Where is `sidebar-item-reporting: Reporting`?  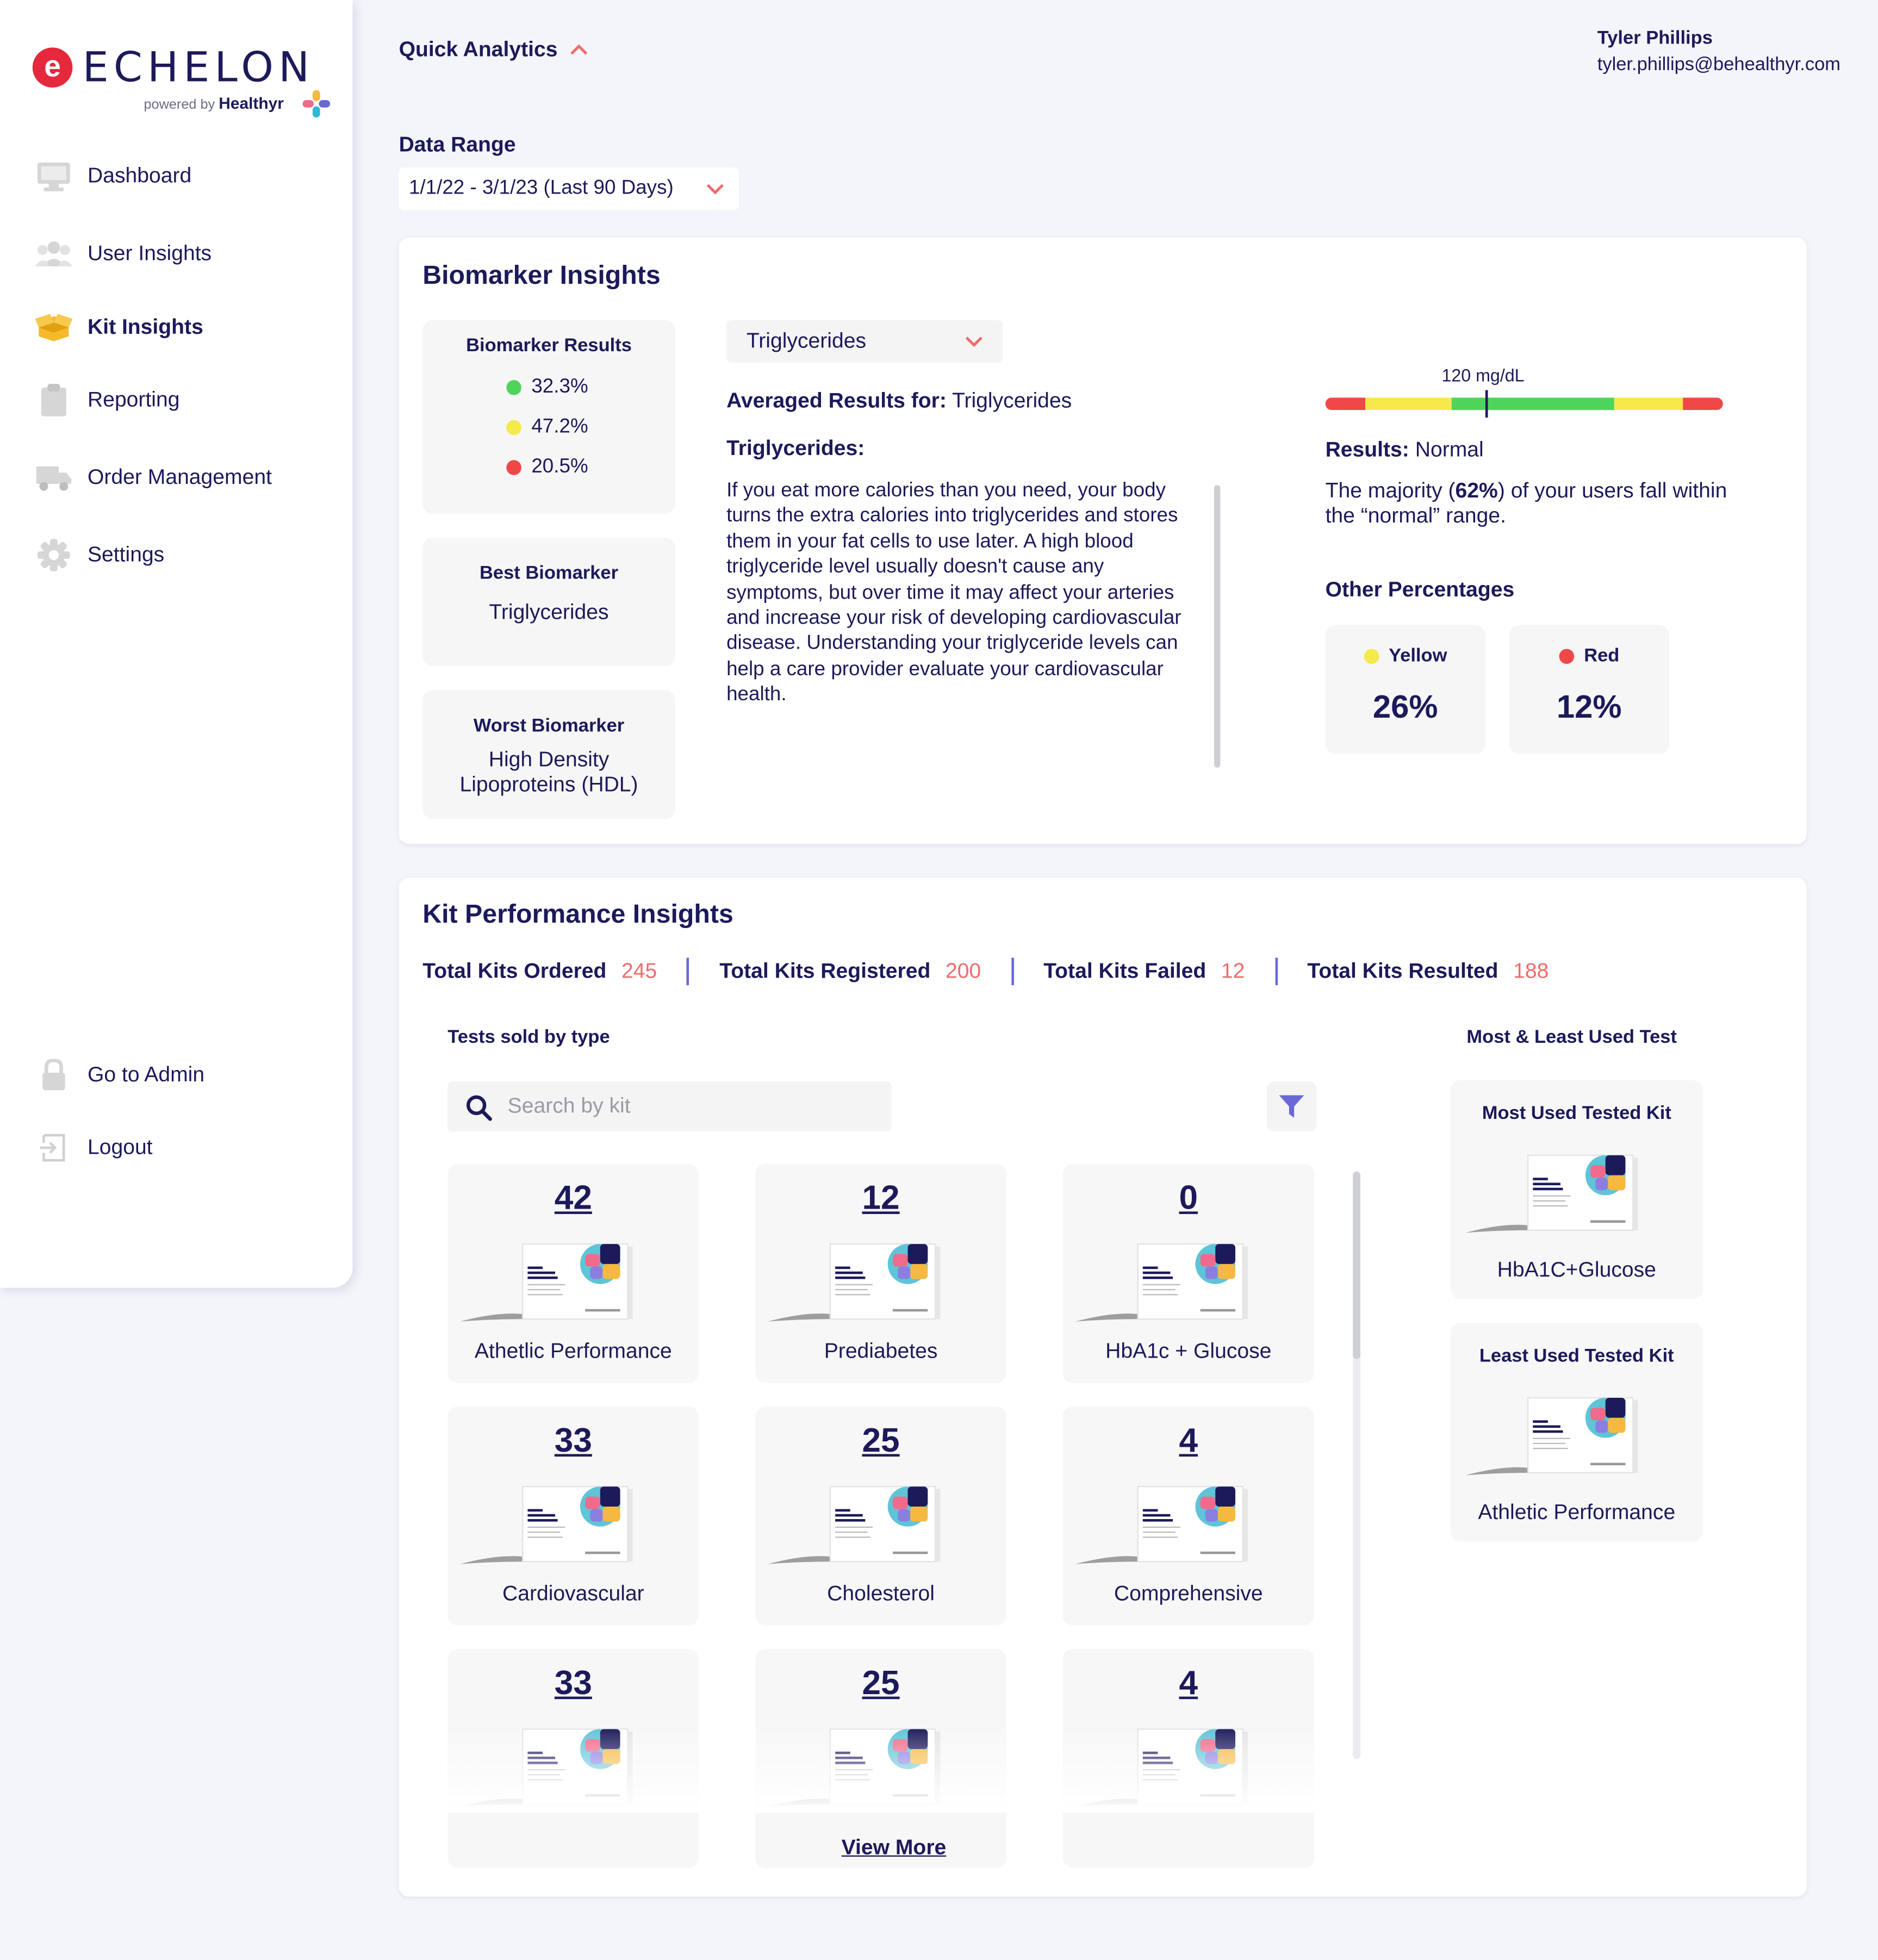 sidebar-item-reporting: Reporting is located at coordinates (185, 400).